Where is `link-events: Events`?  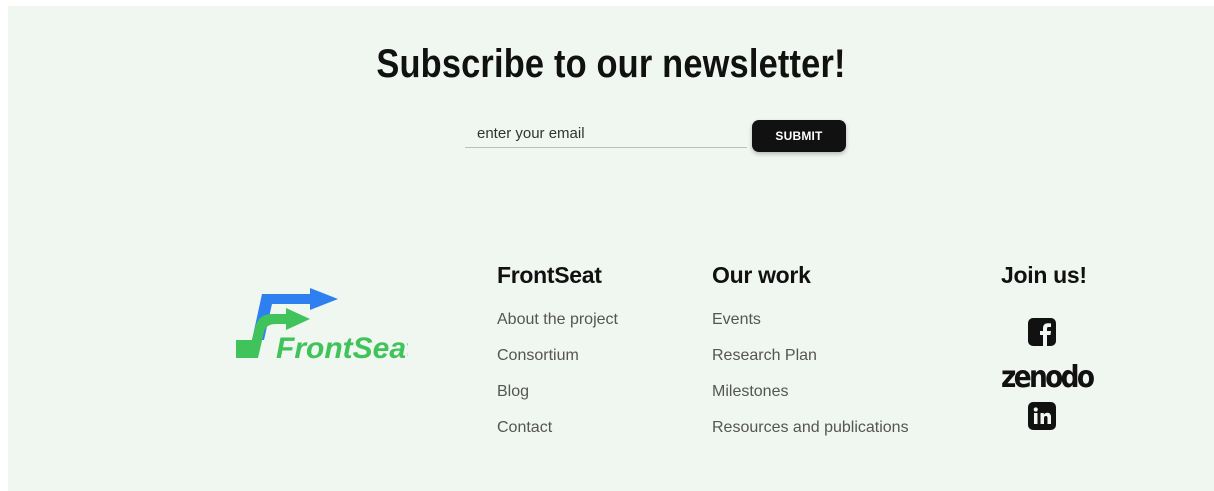 link-events: Events is located at coordinates (736, 320).